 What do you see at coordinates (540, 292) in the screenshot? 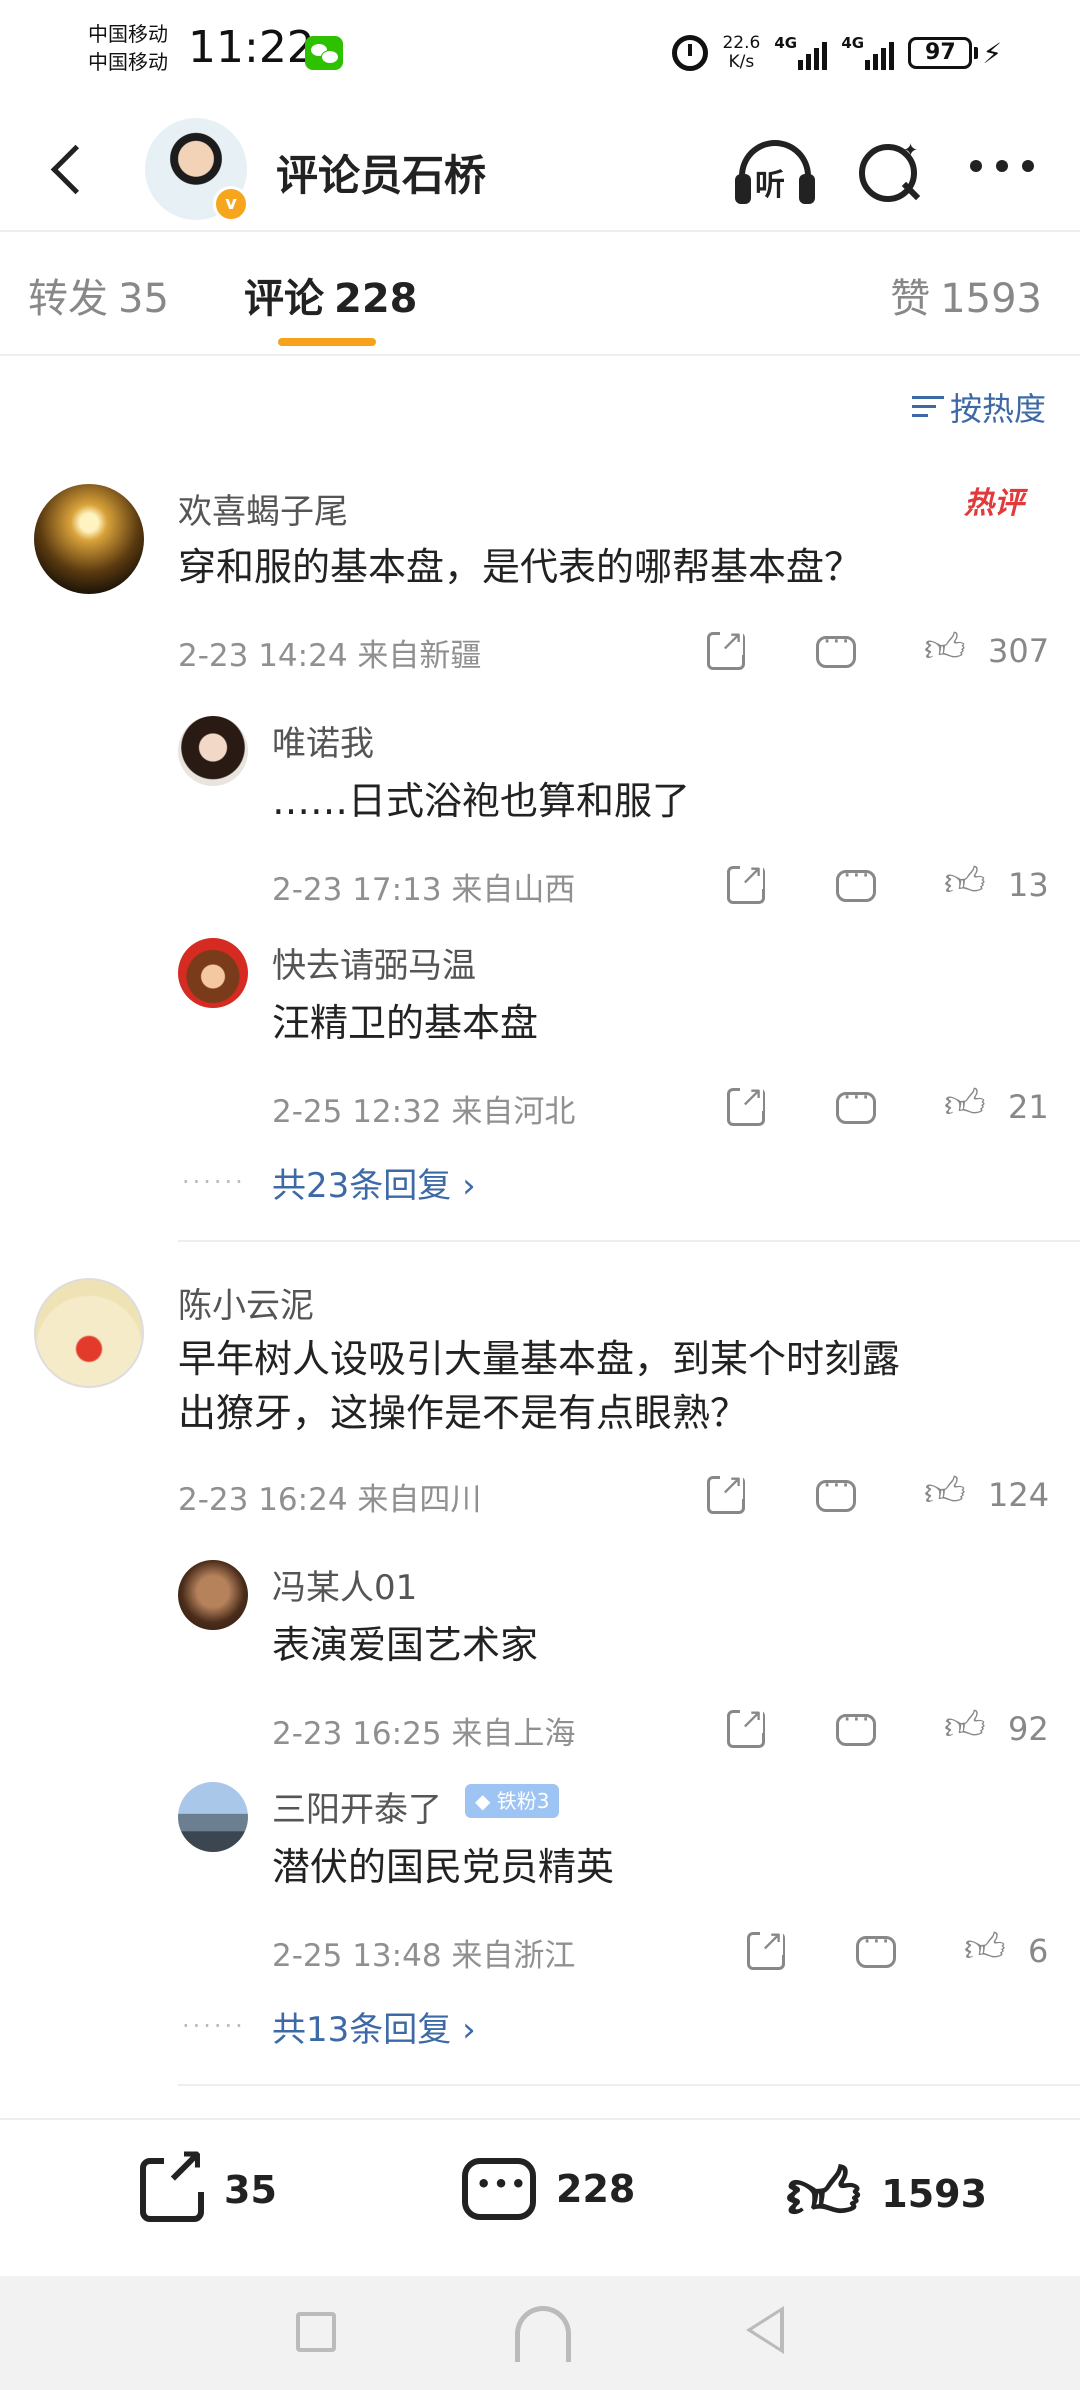
I see `tab-bar: 转发 35 评论 228 赞 1593` at bounding box center [540, 292].